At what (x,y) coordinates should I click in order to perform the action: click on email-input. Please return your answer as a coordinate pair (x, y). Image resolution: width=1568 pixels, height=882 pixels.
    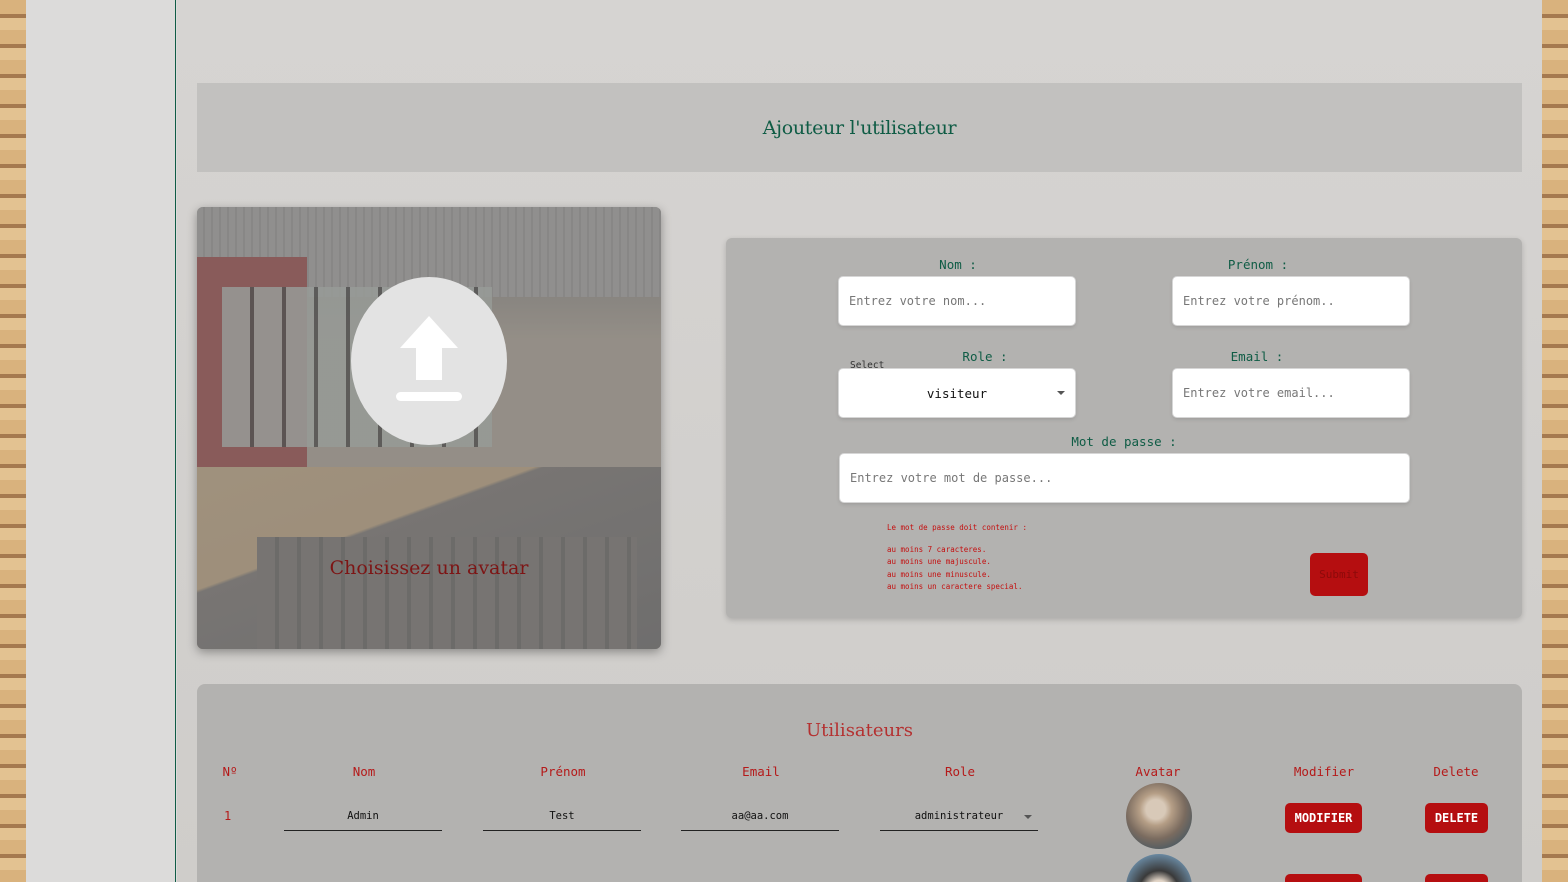
    Looking at the image, I should click on (1291, 393).